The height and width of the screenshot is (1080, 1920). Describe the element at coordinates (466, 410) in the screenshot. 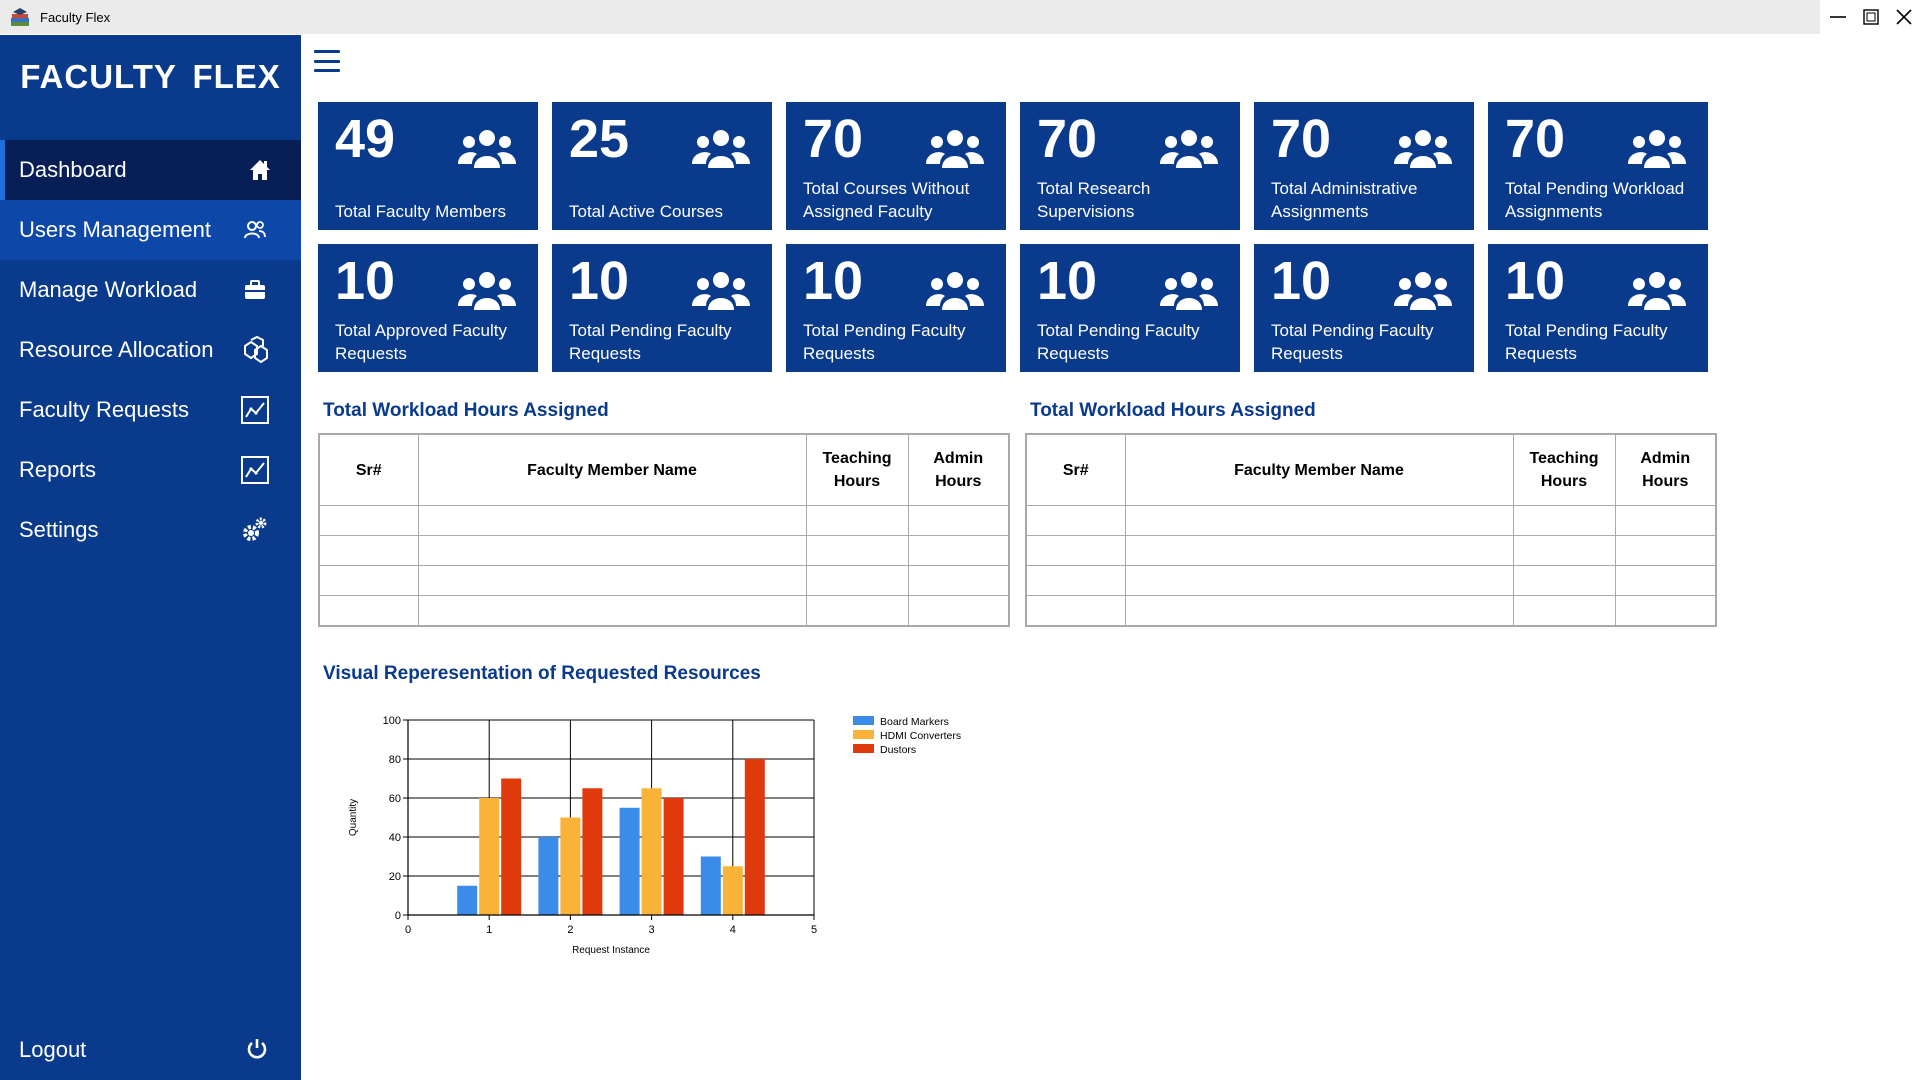

I see `workload-table-title-left: Total Workload Hours Assigned` at that location.